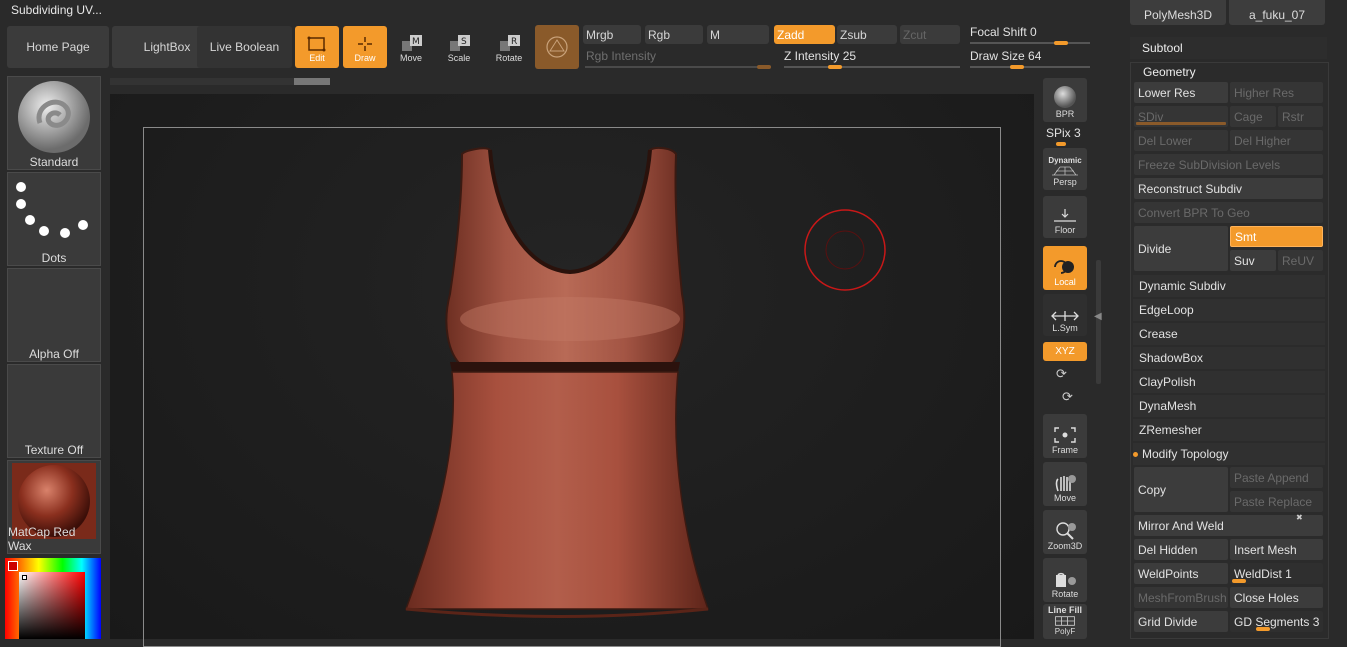 The height and width of the screenshot is (647, 1347). Describe the element at coordinates (1229, 382) in the screenshot. I see `claypolish-section: ClayPolish` at that location.